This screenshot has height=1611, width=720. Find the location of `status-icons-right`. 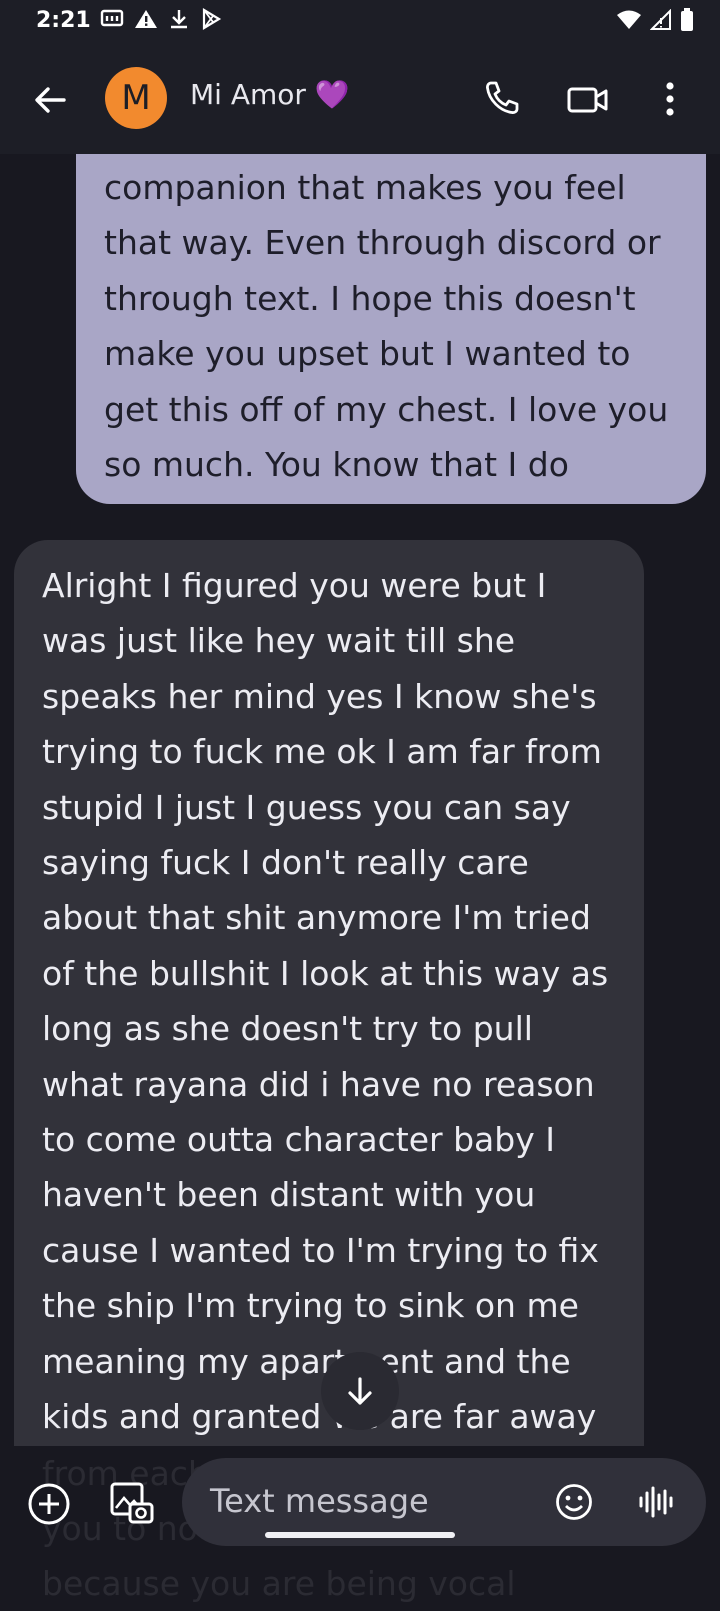

status-icons-right is located at coordinates (655, 20).